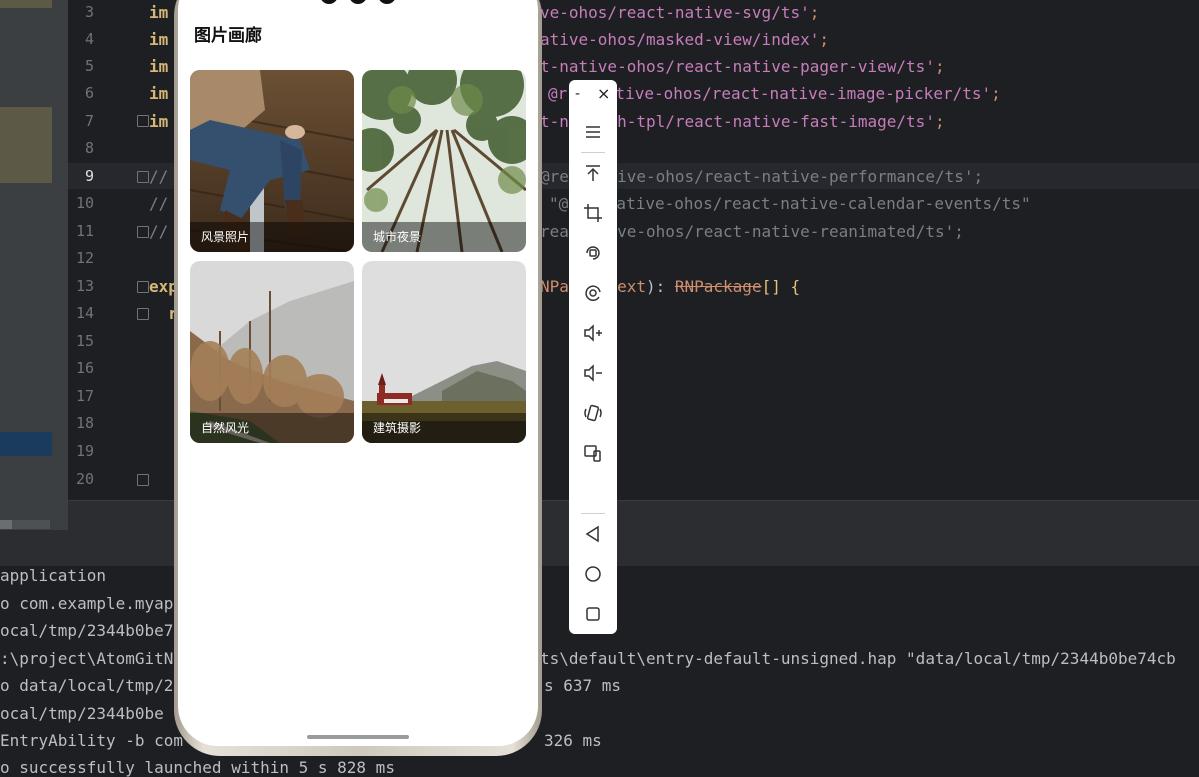 Image resolution: width=1199 pixels, height=777 pixels. I want to click on line-number: 7, so click(89, 121).